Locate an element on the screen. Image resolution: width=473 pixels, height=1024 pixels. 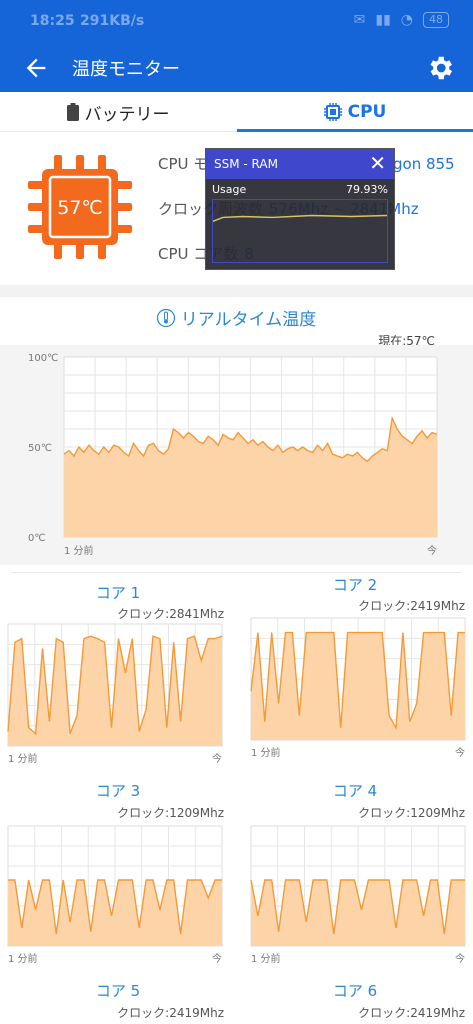
tab-cpu: CPU is located at coordinates (355, 112).